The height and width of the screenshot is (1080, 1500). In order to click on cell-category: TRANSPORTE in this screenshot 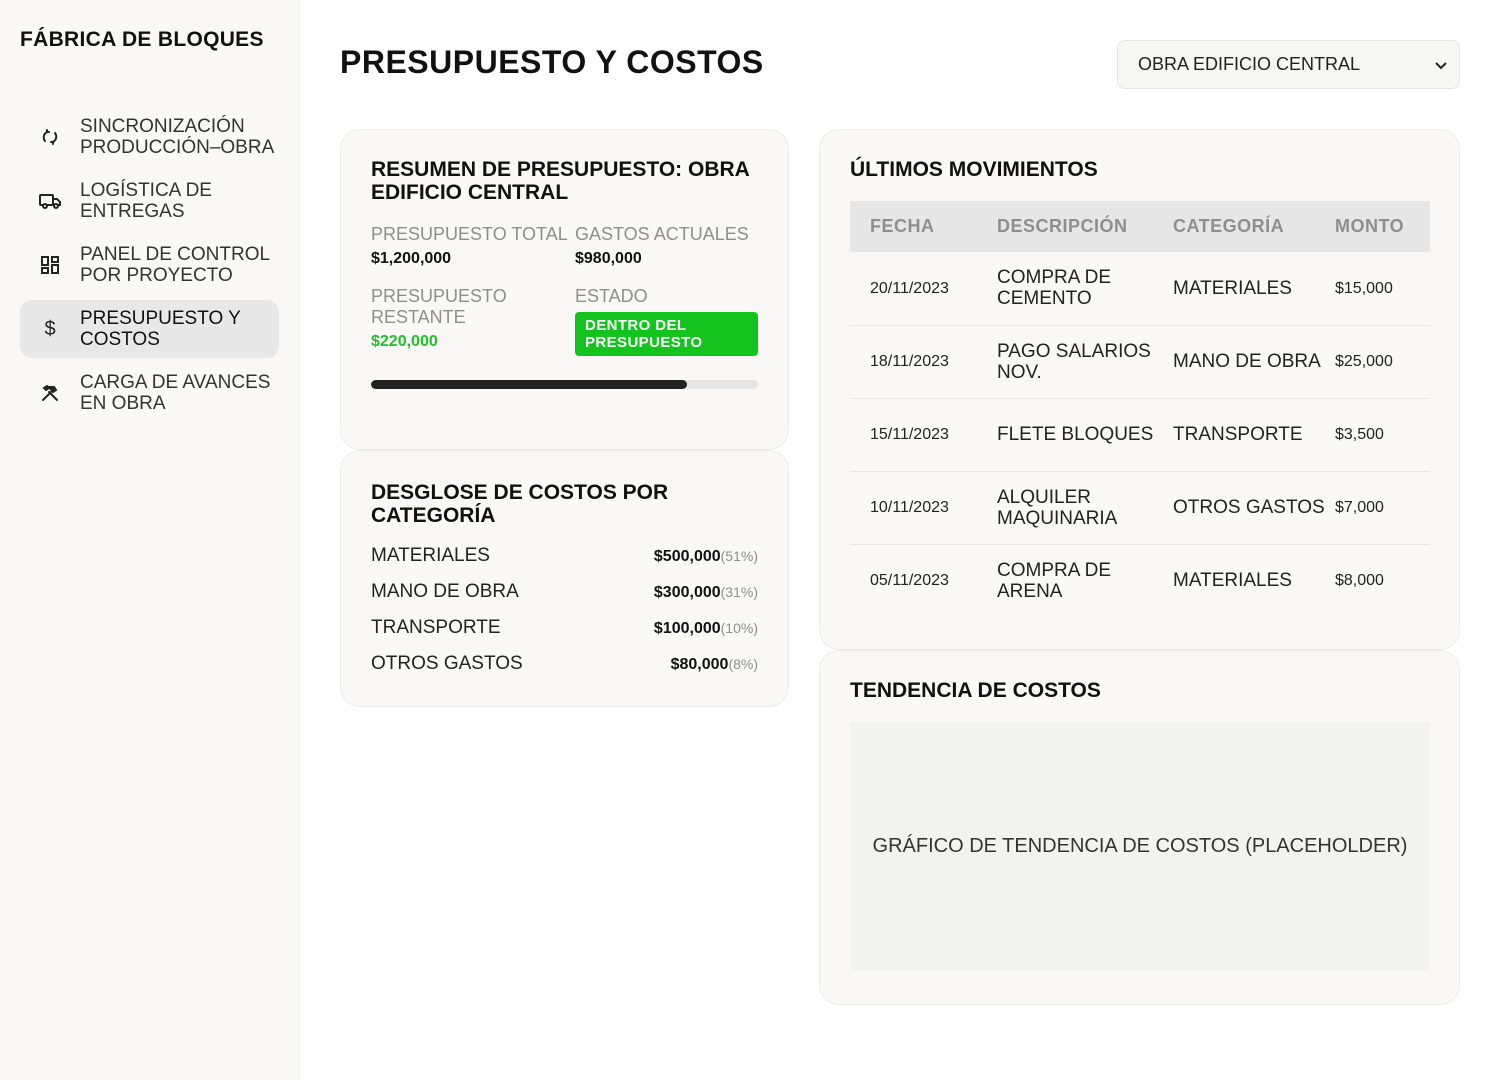, I will do `click(1254, 435)`.